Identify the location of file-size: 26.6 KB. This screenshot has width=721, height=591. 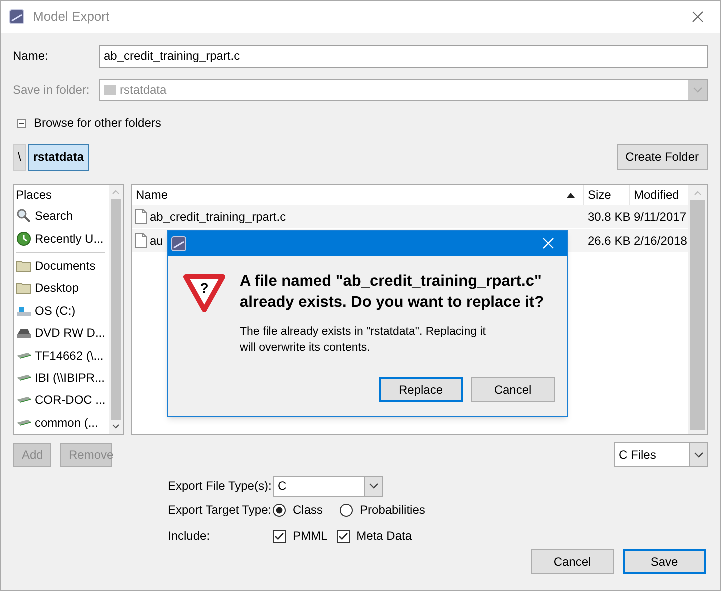
(608, 241).